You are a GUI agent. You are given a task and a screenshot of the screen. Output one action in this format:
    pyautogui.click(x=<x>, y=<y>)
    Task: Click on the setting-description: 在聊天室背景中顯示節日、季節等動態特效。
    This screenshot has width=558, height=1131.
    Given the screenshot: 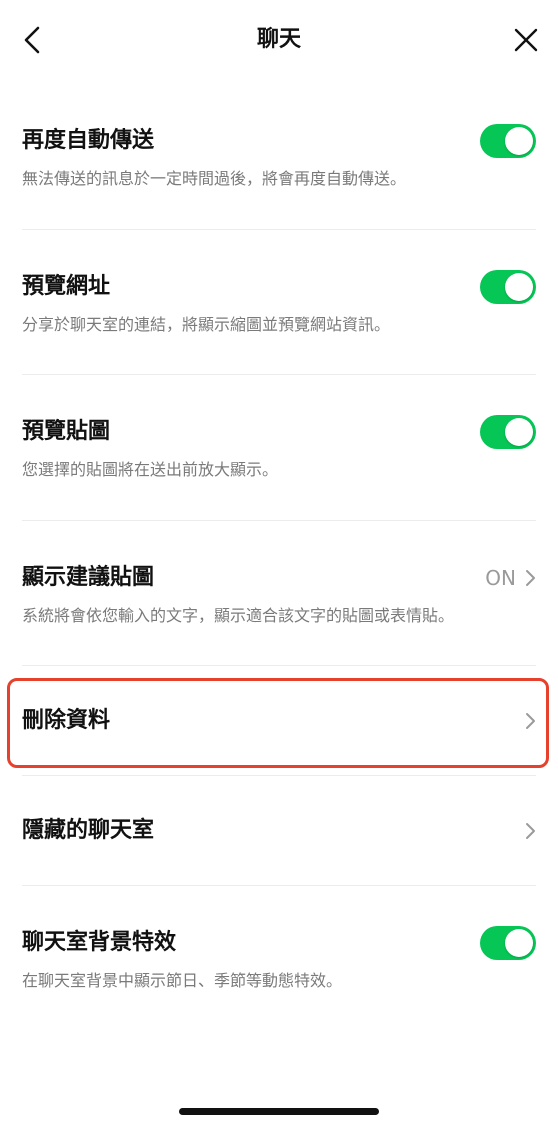 What is the action you would take?
    pyautogui.click(x=182, y=980)
    